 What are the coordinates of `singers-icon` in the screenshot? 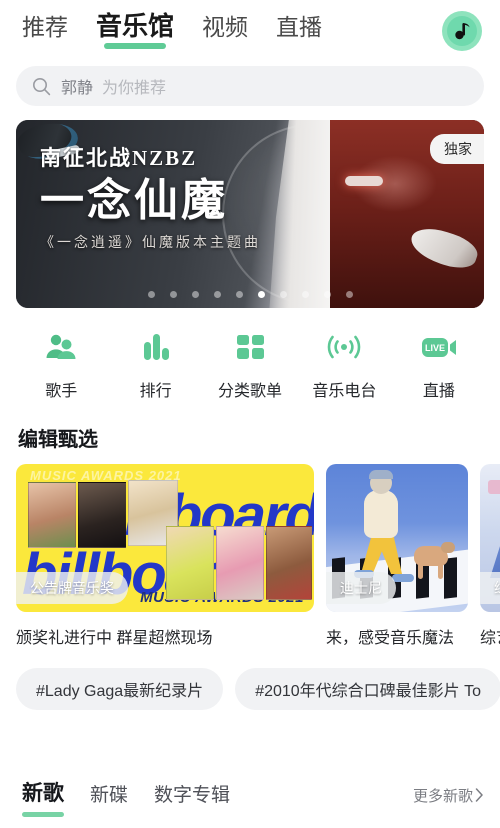 It's located at (61, 347).